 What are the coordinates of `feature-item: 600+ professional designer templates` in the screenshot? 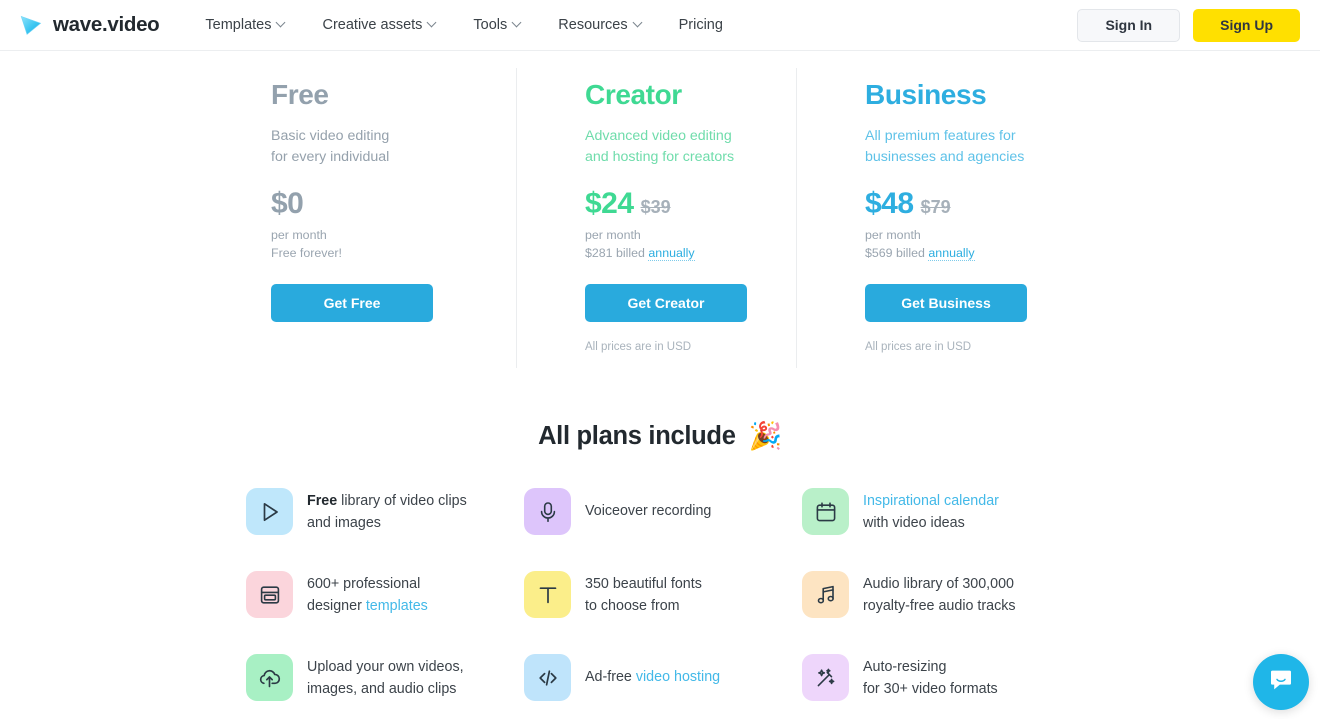 It's located at (385, 594).